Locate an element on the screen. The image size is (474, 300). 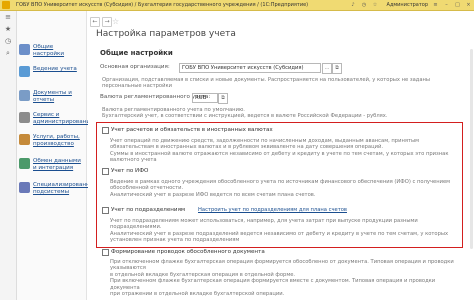
admin-icon is located at coordinates (24, 117).